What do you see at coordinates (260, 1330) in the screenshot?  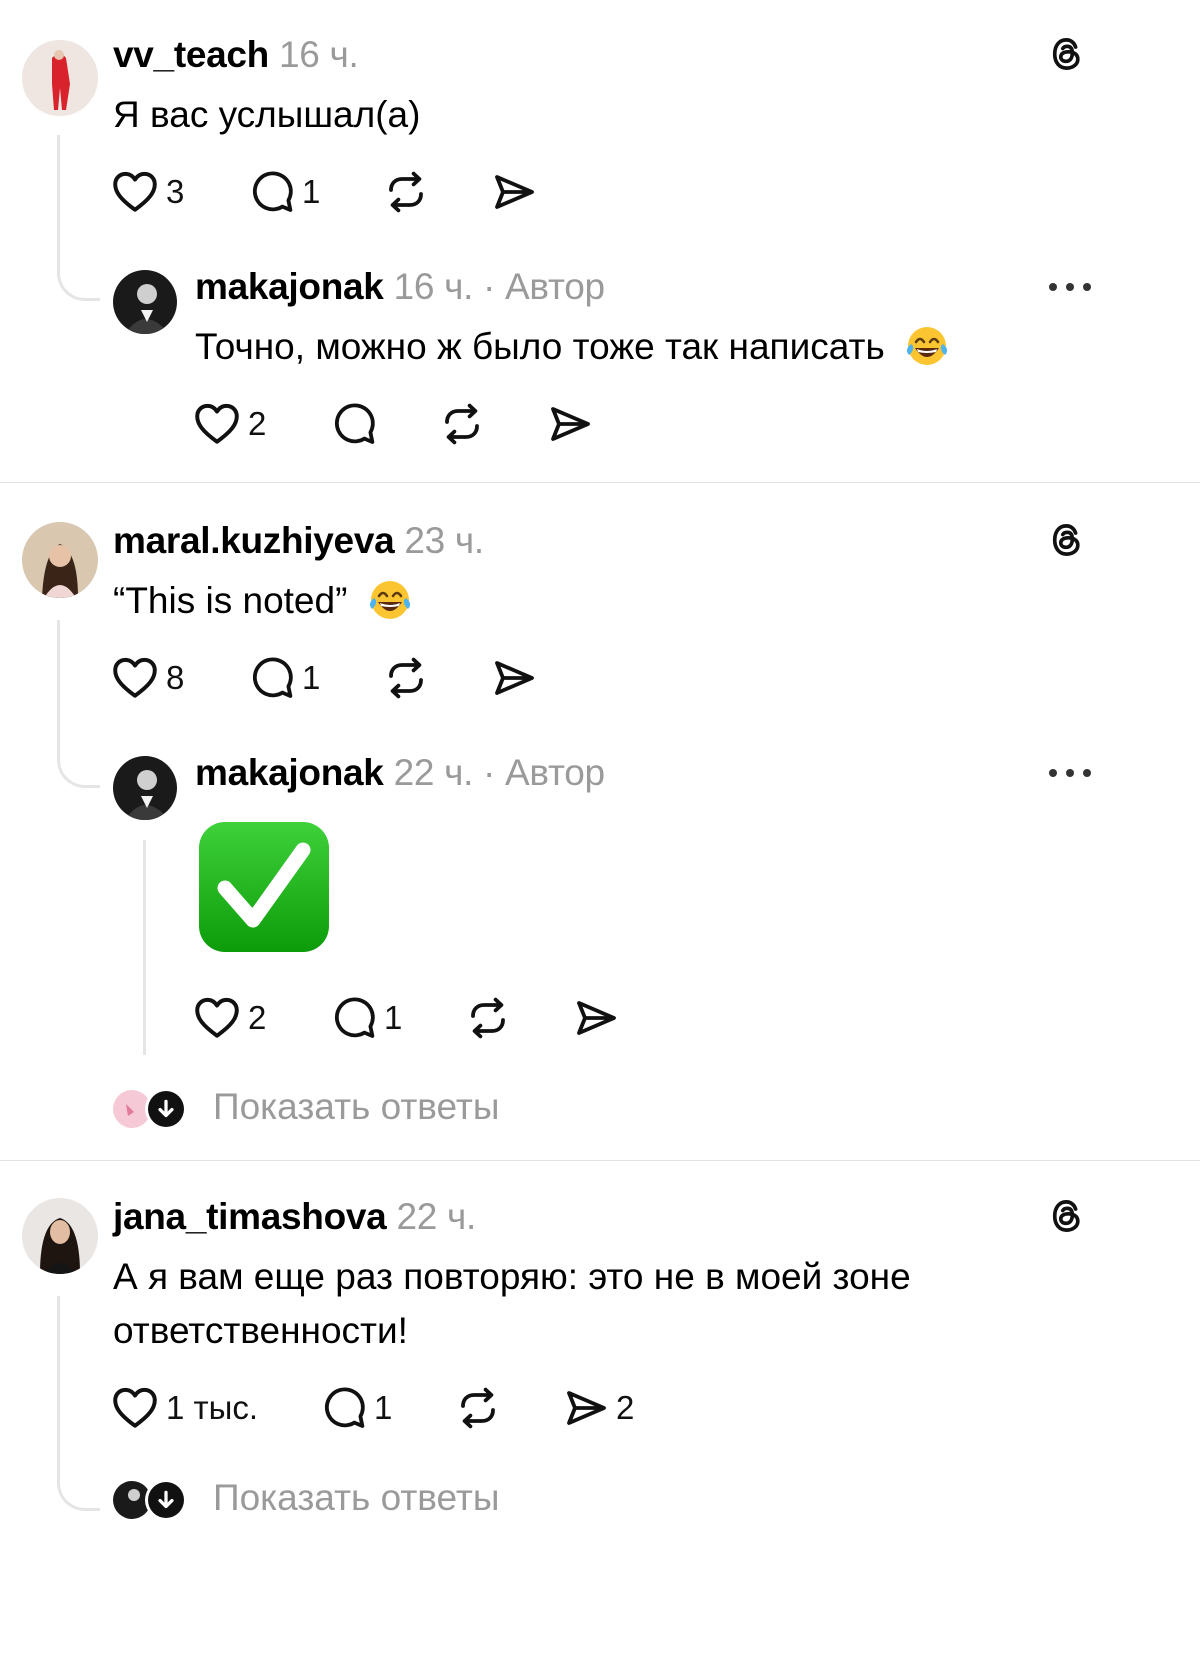 I see `comment-text-line: ответственности!` at bounding box center [260, 1330].